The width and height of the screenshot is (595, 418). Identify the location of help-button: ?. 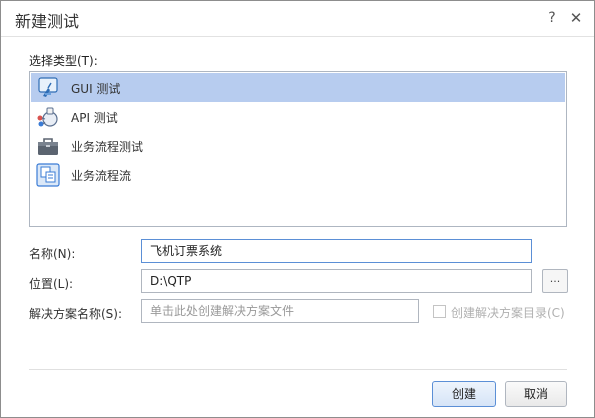
(552, 19).